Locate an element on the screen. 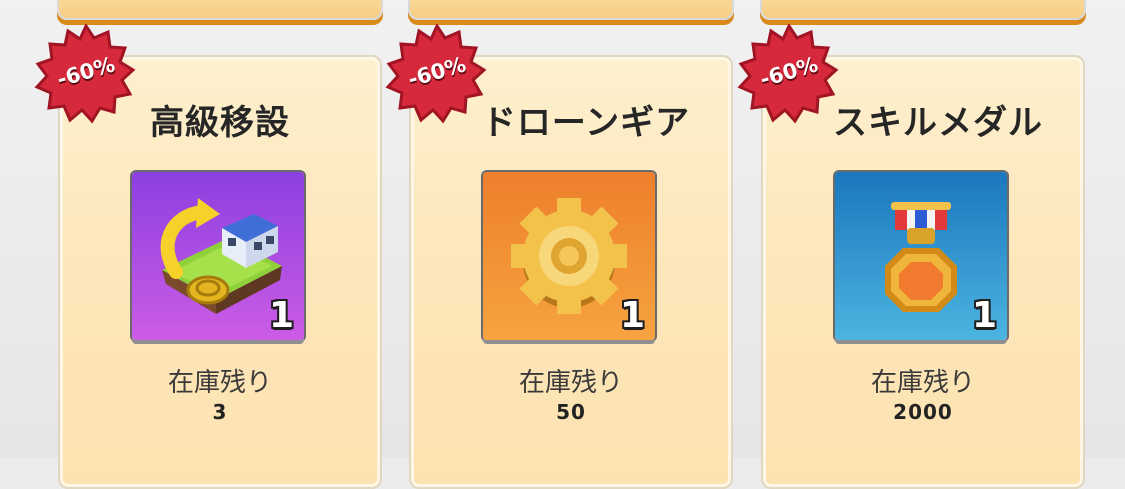 The height and width of the screenshot is (489, 1125). stock-value: 2000 is located at coordinates (923, 412).